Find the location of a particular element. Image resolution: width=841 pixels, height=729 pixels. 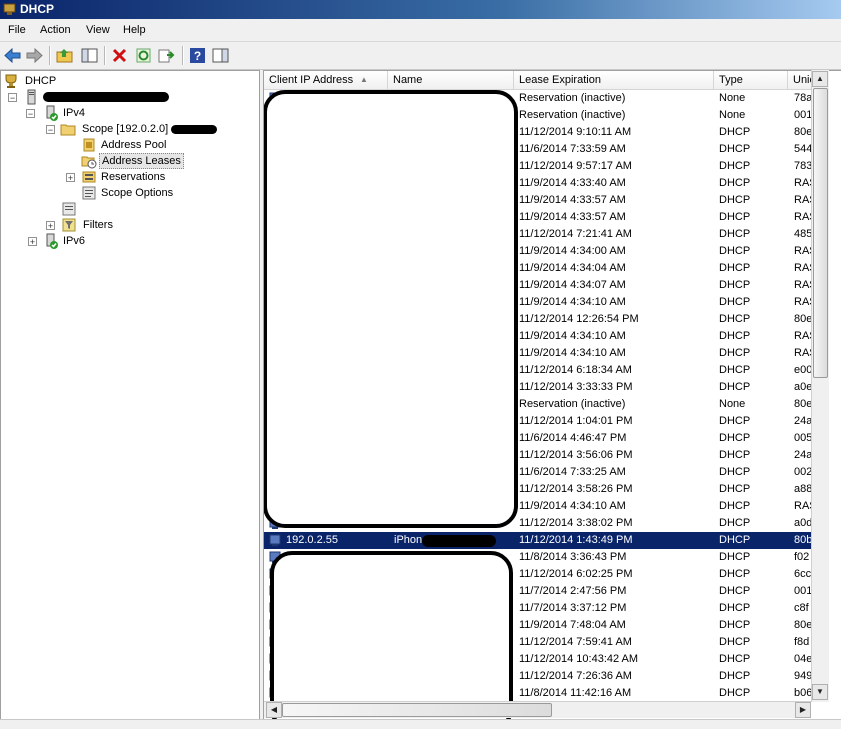

cell-lease-expiration: 11/12/2014 10:43:42 AM is located at coordinates (579, 659).